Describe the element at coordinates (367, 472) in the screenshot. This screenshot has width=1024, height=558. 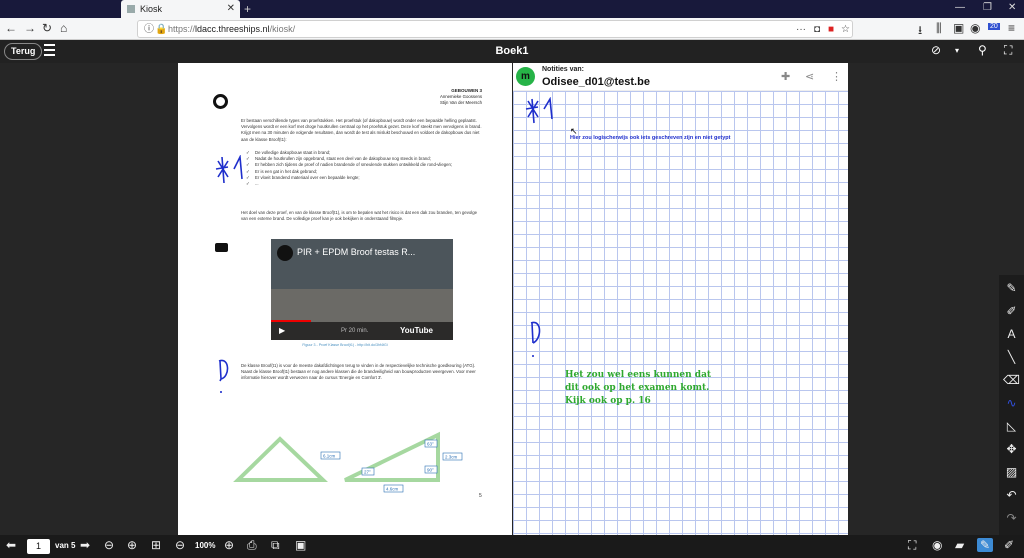
I see `fig-label: 27°` at that location.